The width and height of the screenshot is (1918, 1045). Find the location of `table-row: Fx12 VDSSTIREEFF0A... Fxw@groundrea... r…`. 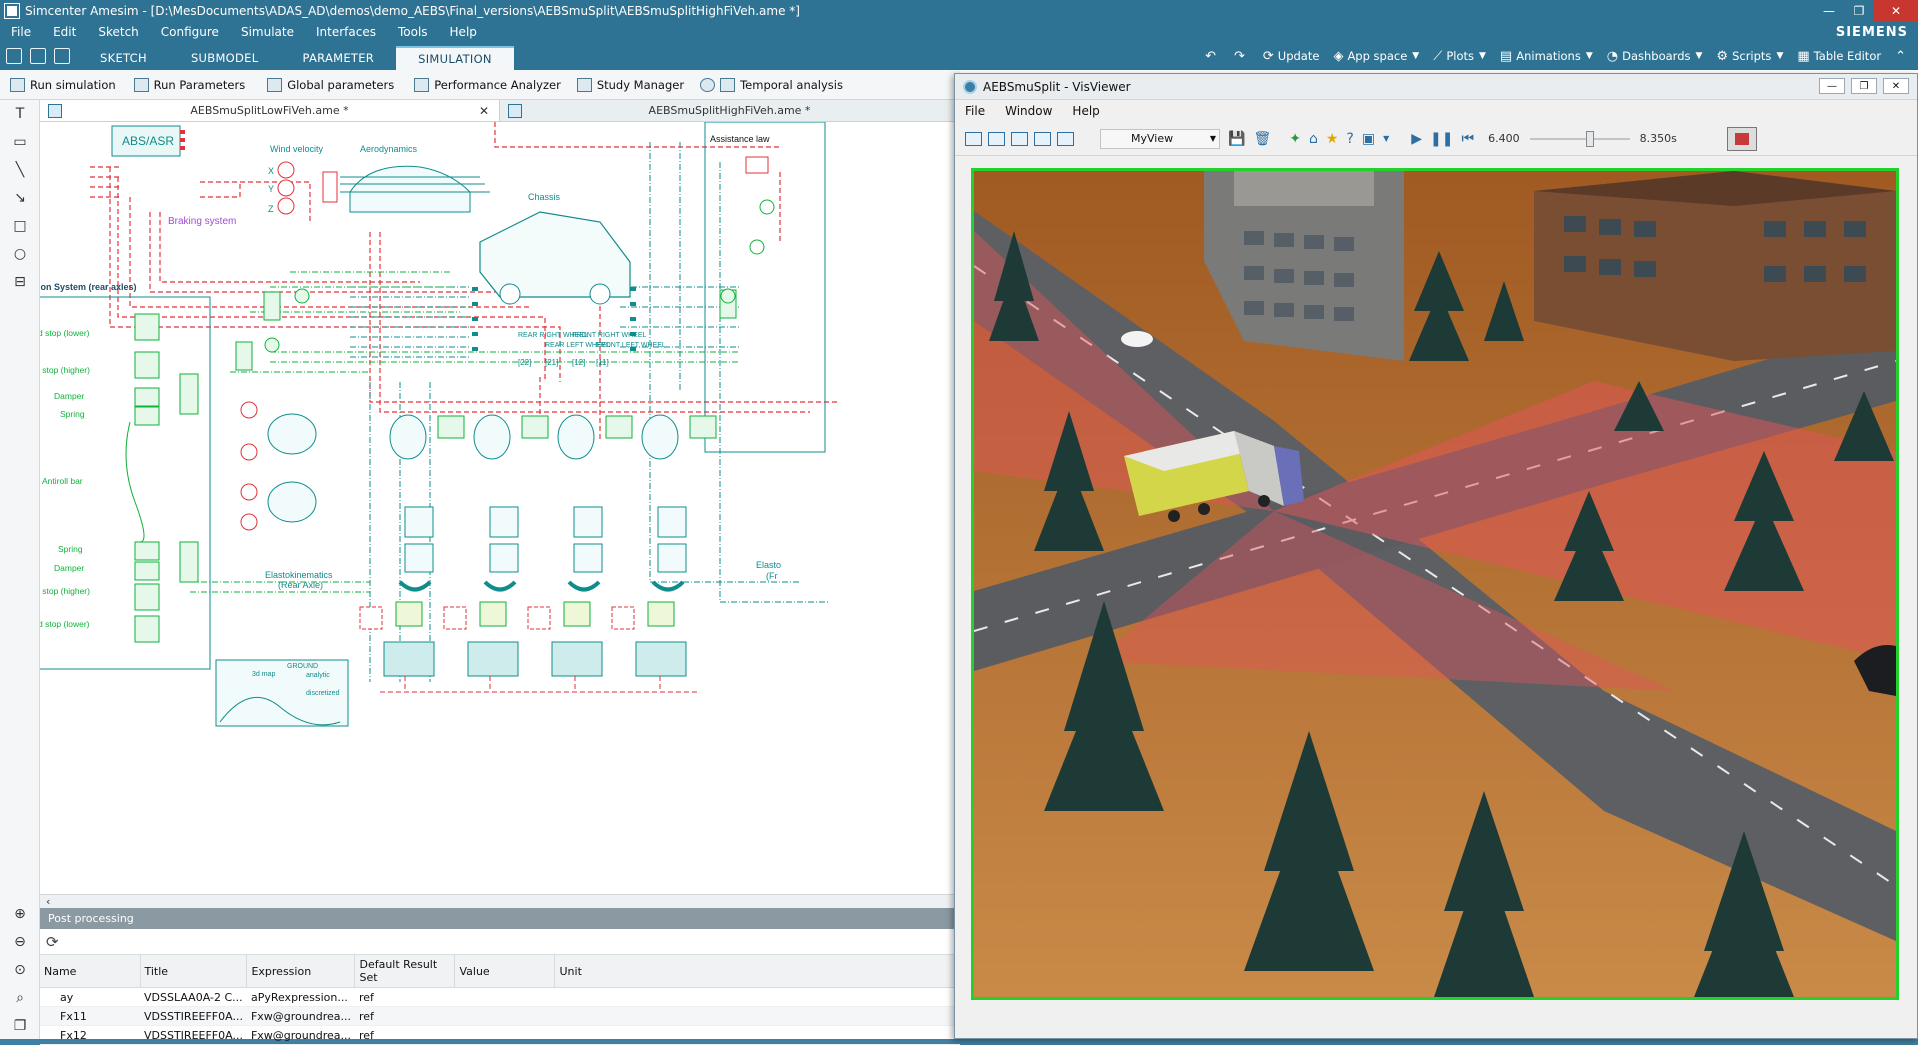

table-row: Fx12 VDSSTIREEFF0A... Fxw@groundrea... r… is located at coordinates (500, 1035).